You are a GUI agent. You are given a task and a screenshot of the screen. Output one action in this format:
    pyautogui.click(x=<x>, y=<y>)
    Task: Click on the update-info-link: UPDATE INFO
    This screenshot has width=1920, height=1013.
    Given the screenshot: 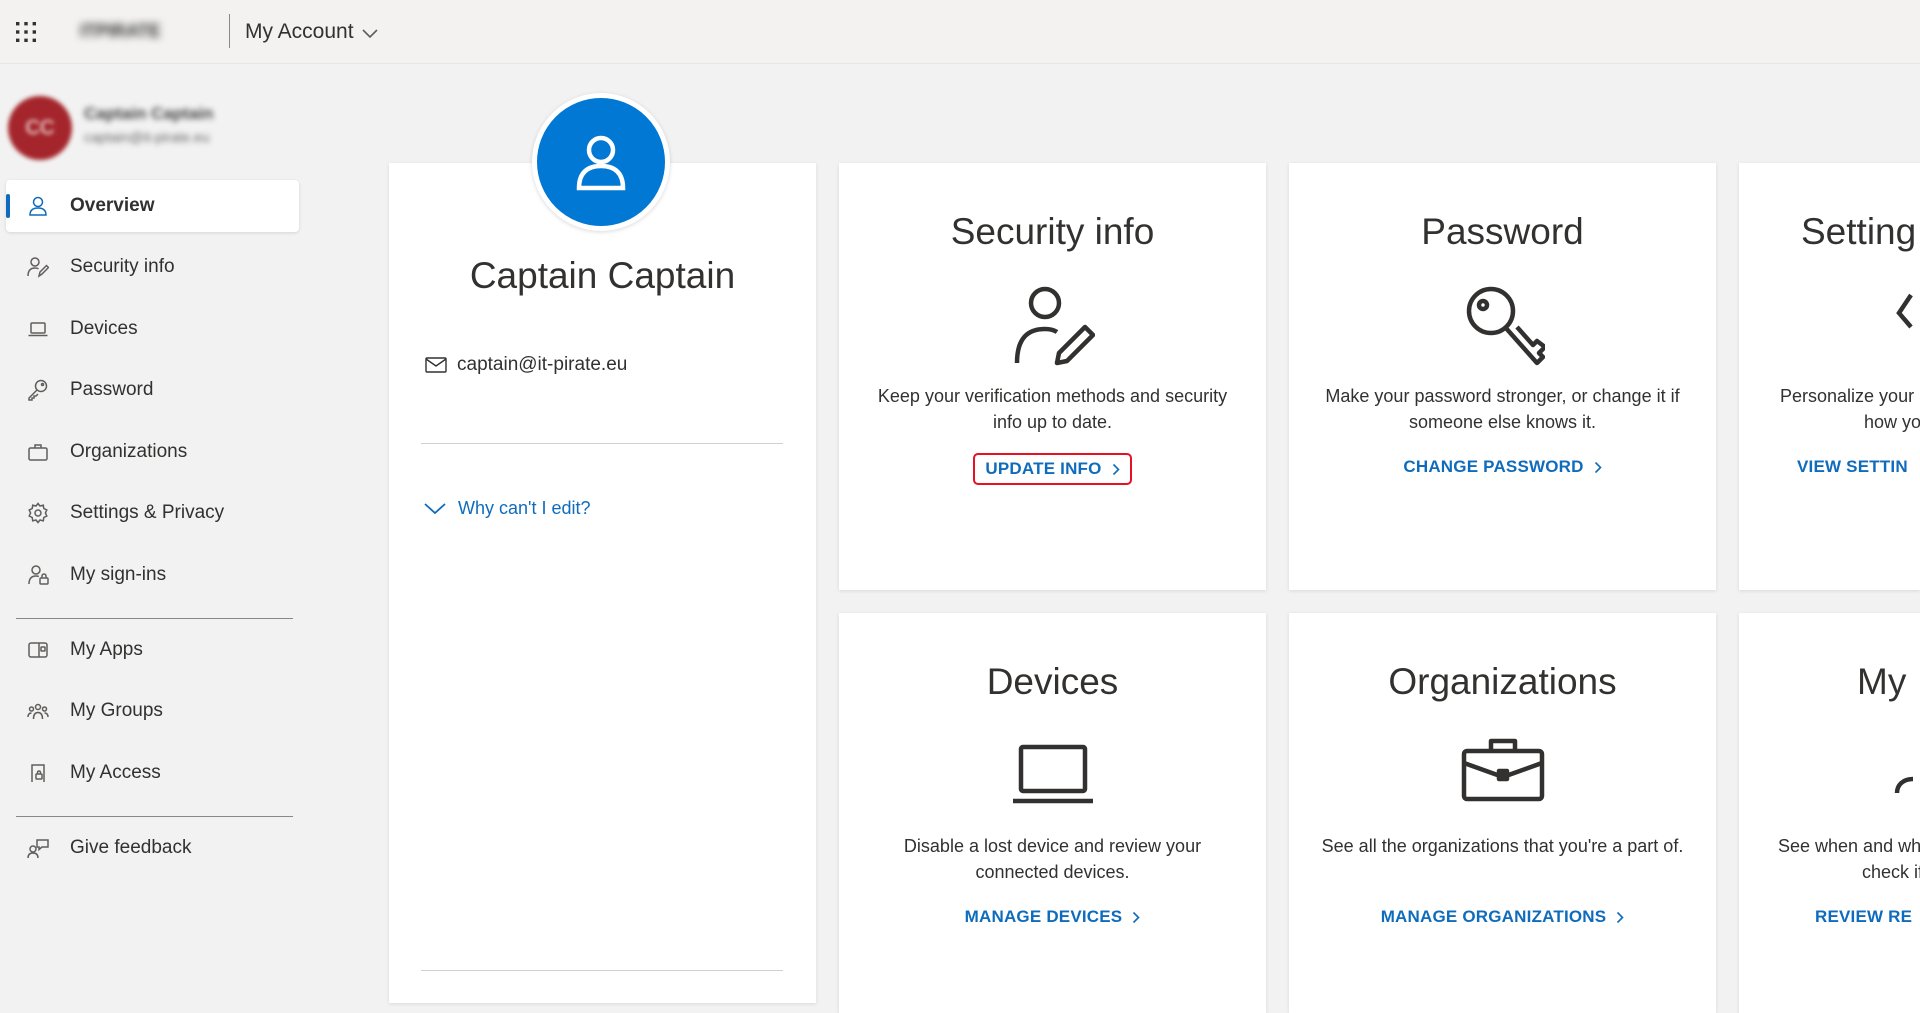 What is the action you would take?
    pyautogui.click(x=1052, y=469)
    